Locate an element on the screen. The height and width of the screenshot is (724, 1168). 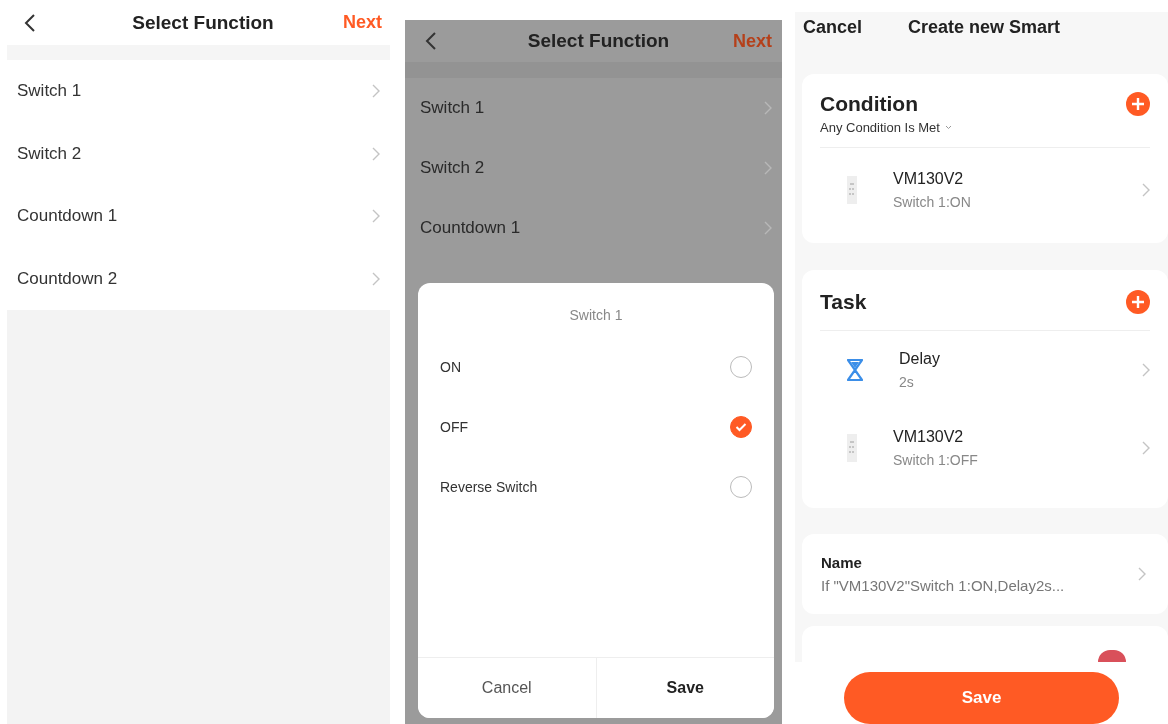
name-label: Name is located at coordinates (842, 562).